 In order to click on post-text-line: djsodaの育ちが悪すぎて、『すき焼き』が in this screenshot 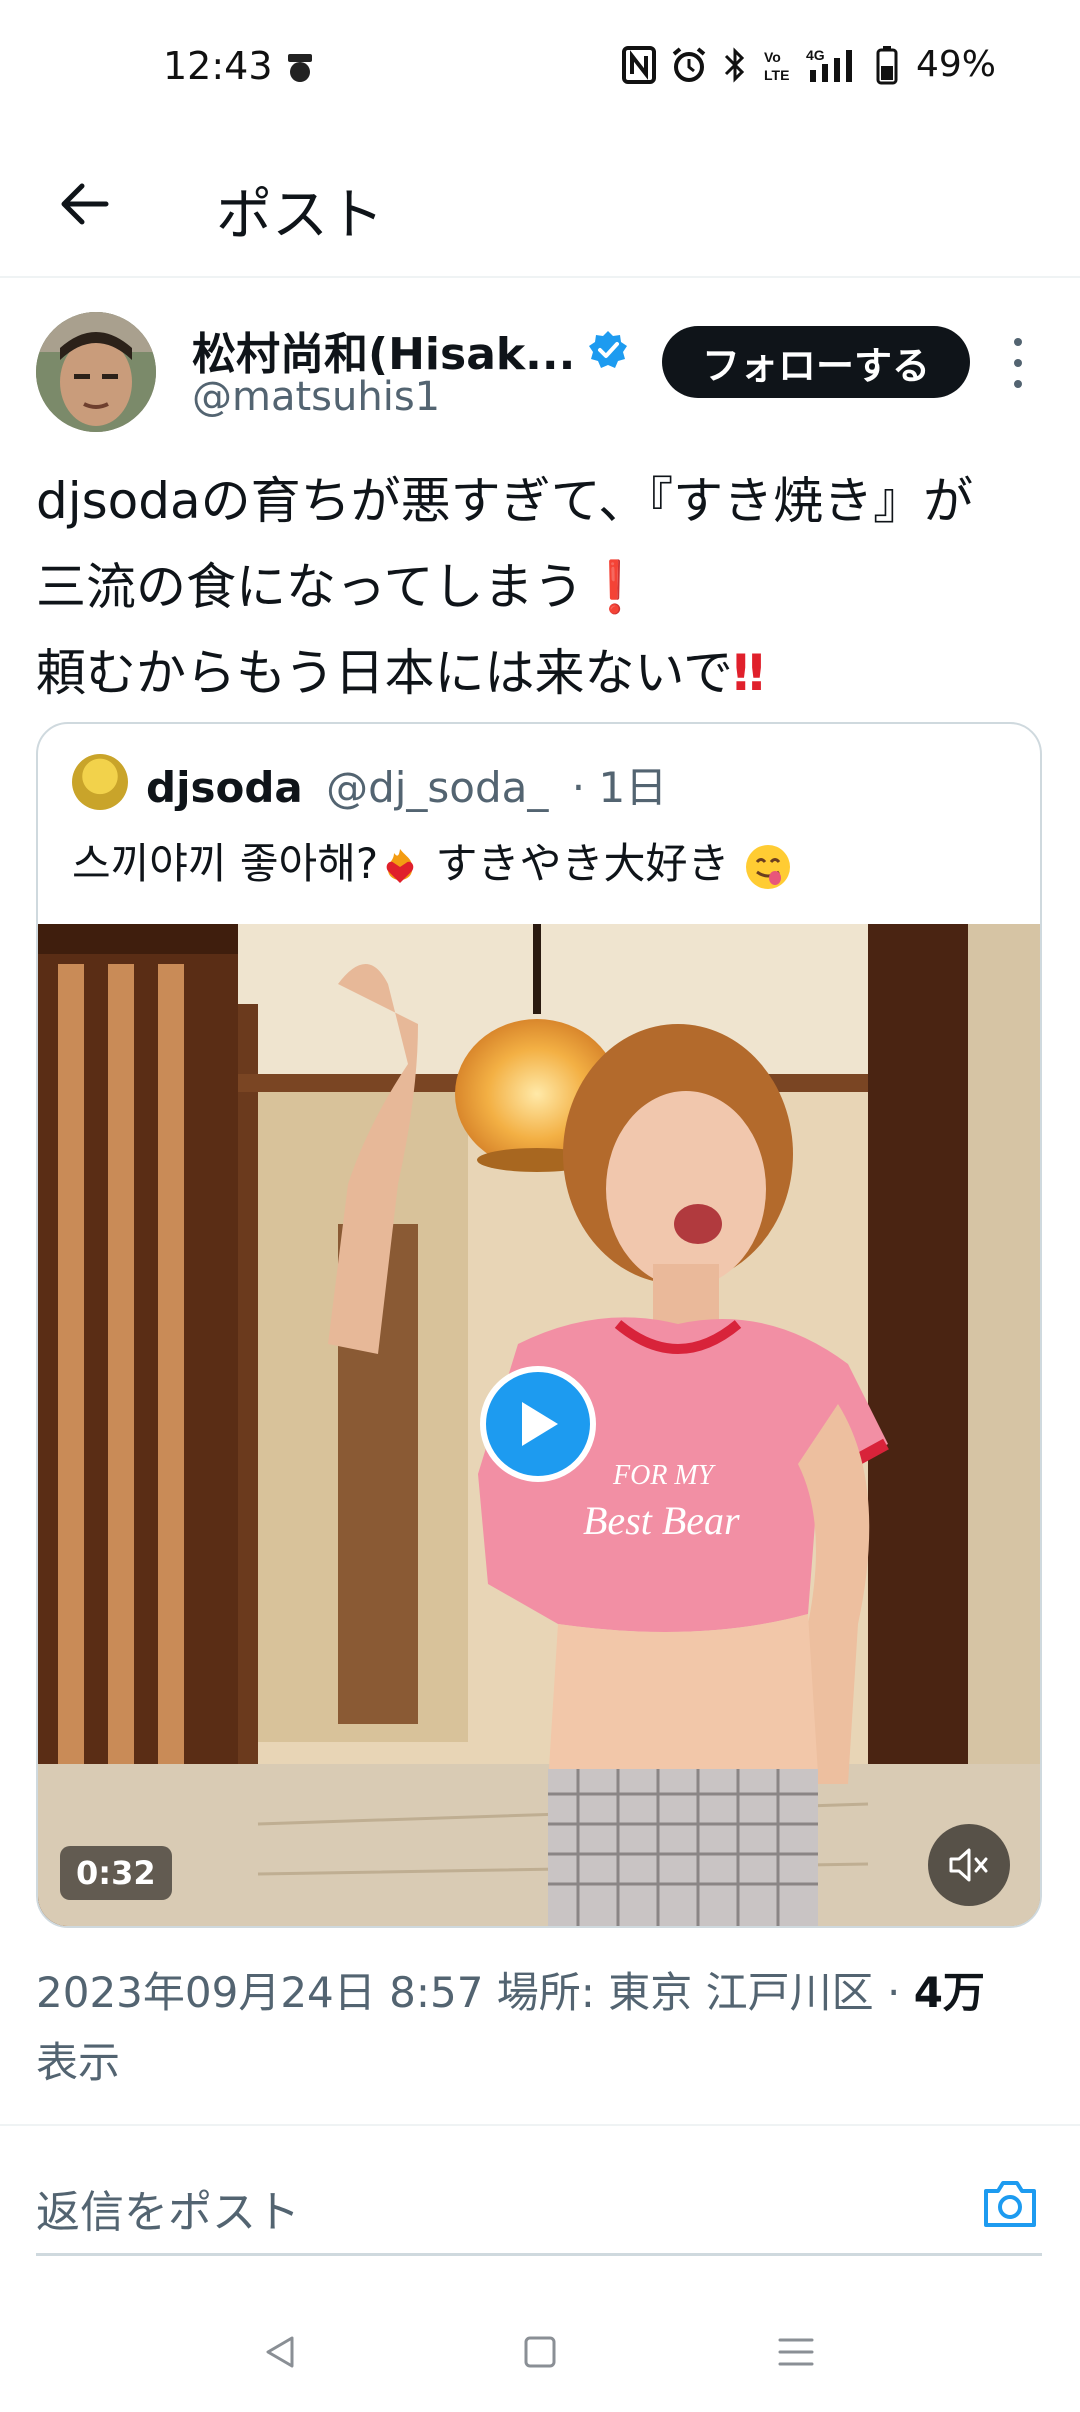, I will do `click(505, 501)`.